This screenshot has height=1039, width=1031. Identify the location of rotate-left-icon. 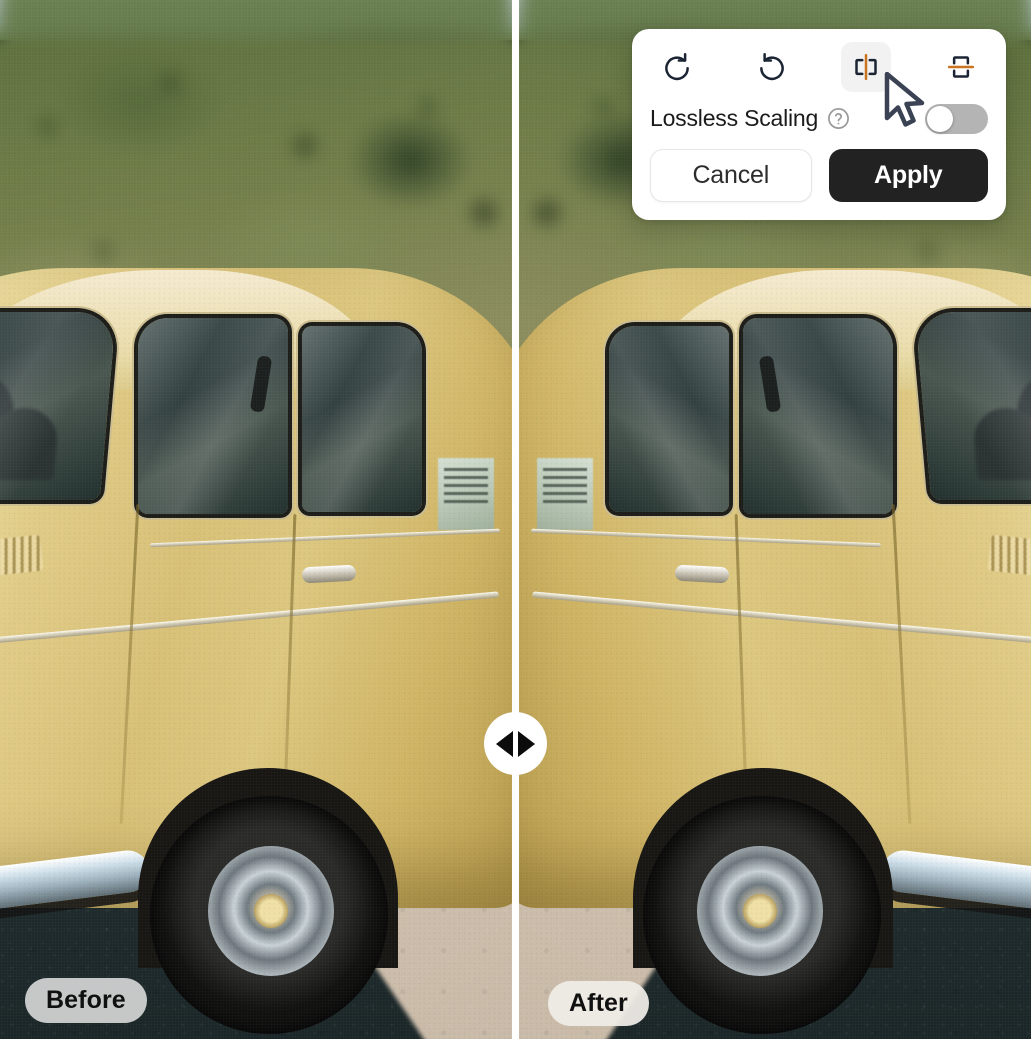
(677, 67).